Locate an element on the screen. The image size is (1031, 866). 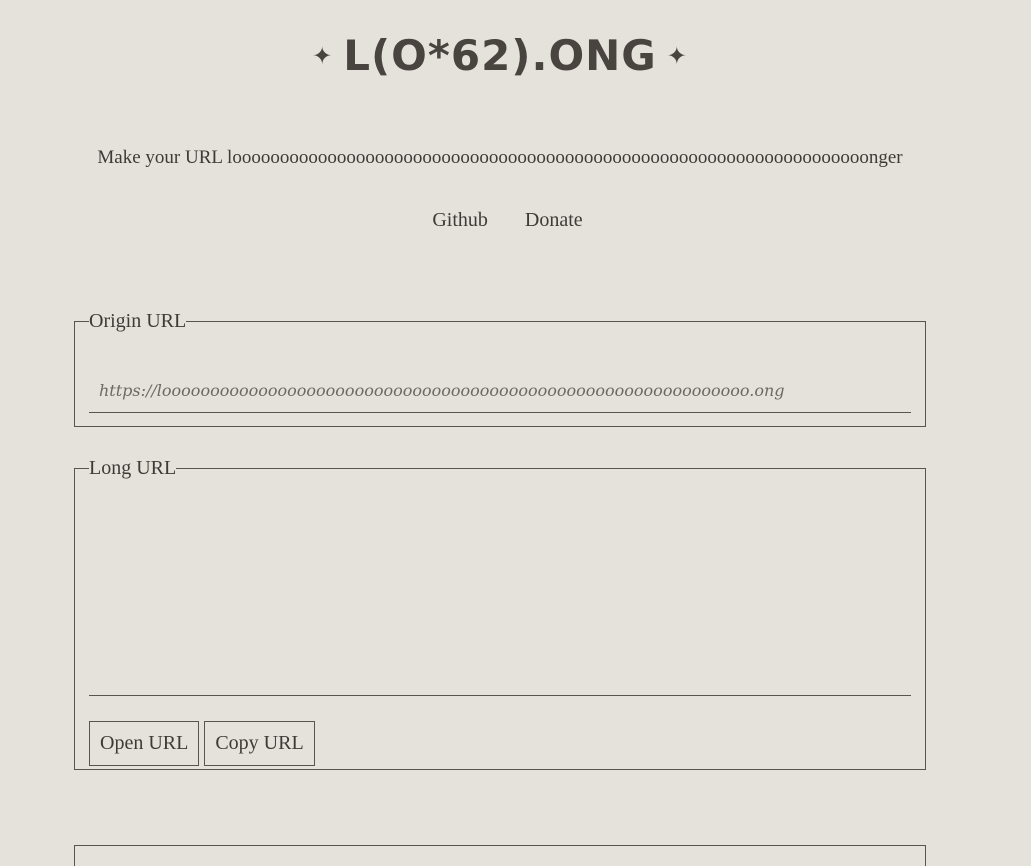
site-title: ✦ L(O*62).ONG ✦ is located at coordinates (500, 57).